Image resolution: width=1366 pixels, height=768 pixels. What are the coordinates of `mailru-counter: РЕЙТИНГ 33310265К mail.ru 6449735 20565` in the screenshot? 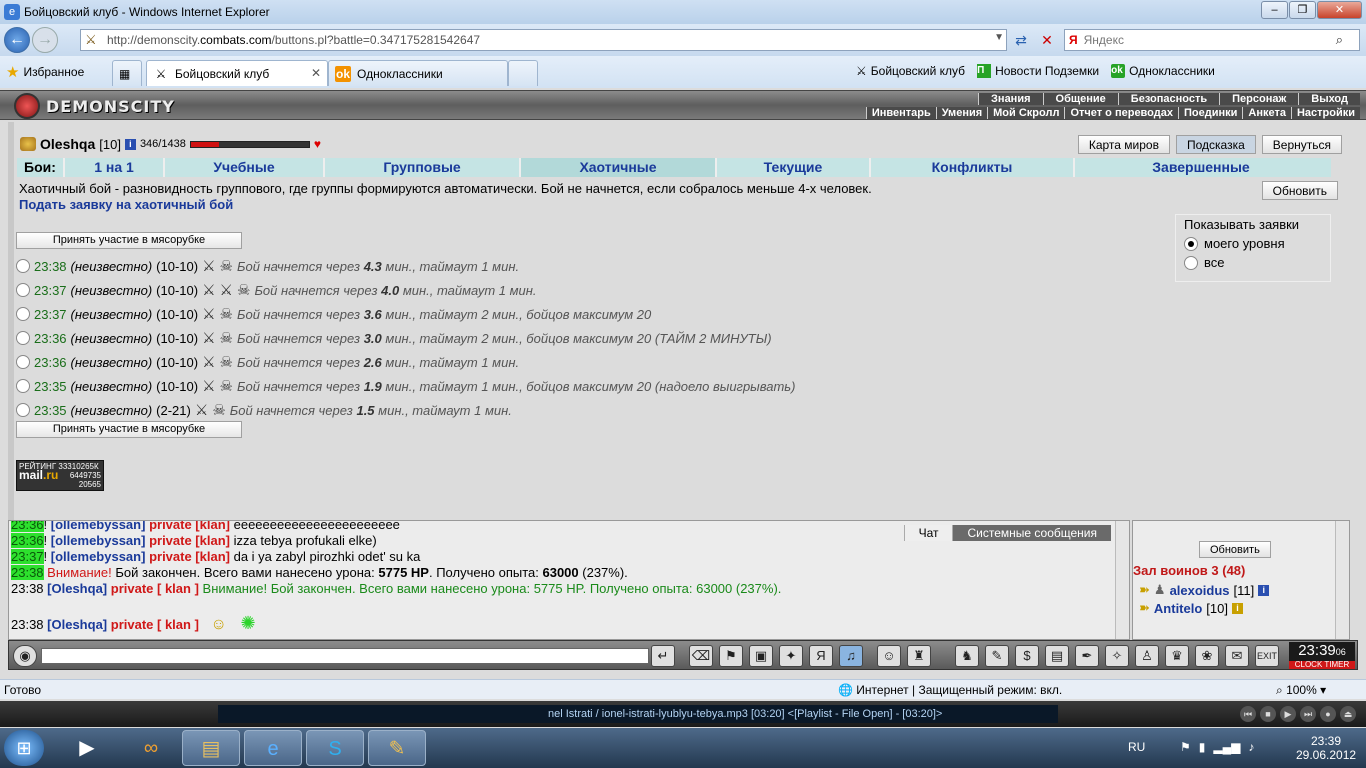 It's located at (60, 475).